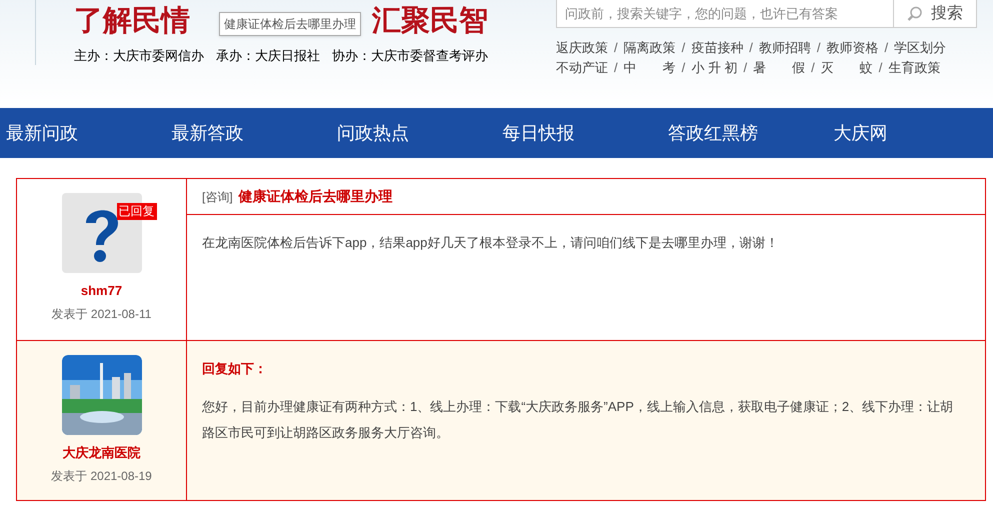 The image size is (993, 516). What do you see at coordinates (217, 197) in the screenshot?
I see `category-label: [咨询]` at bounding box center [217, 197].